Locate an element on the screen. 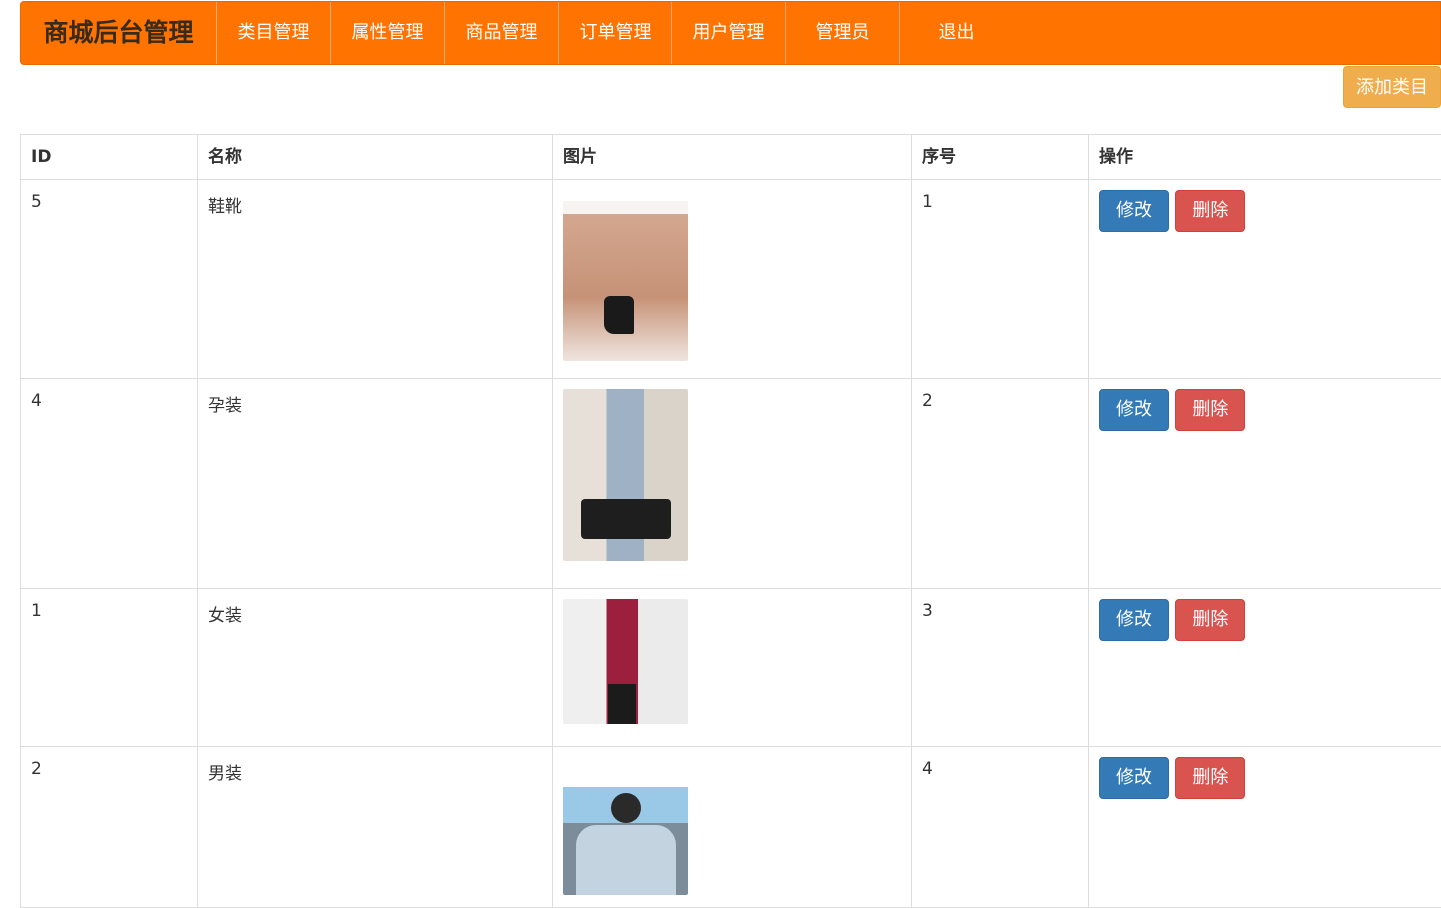 The width and height of the screenshot is (1441, 908). nav-item-order: 订单管理 is located at coordinates (615, 33).